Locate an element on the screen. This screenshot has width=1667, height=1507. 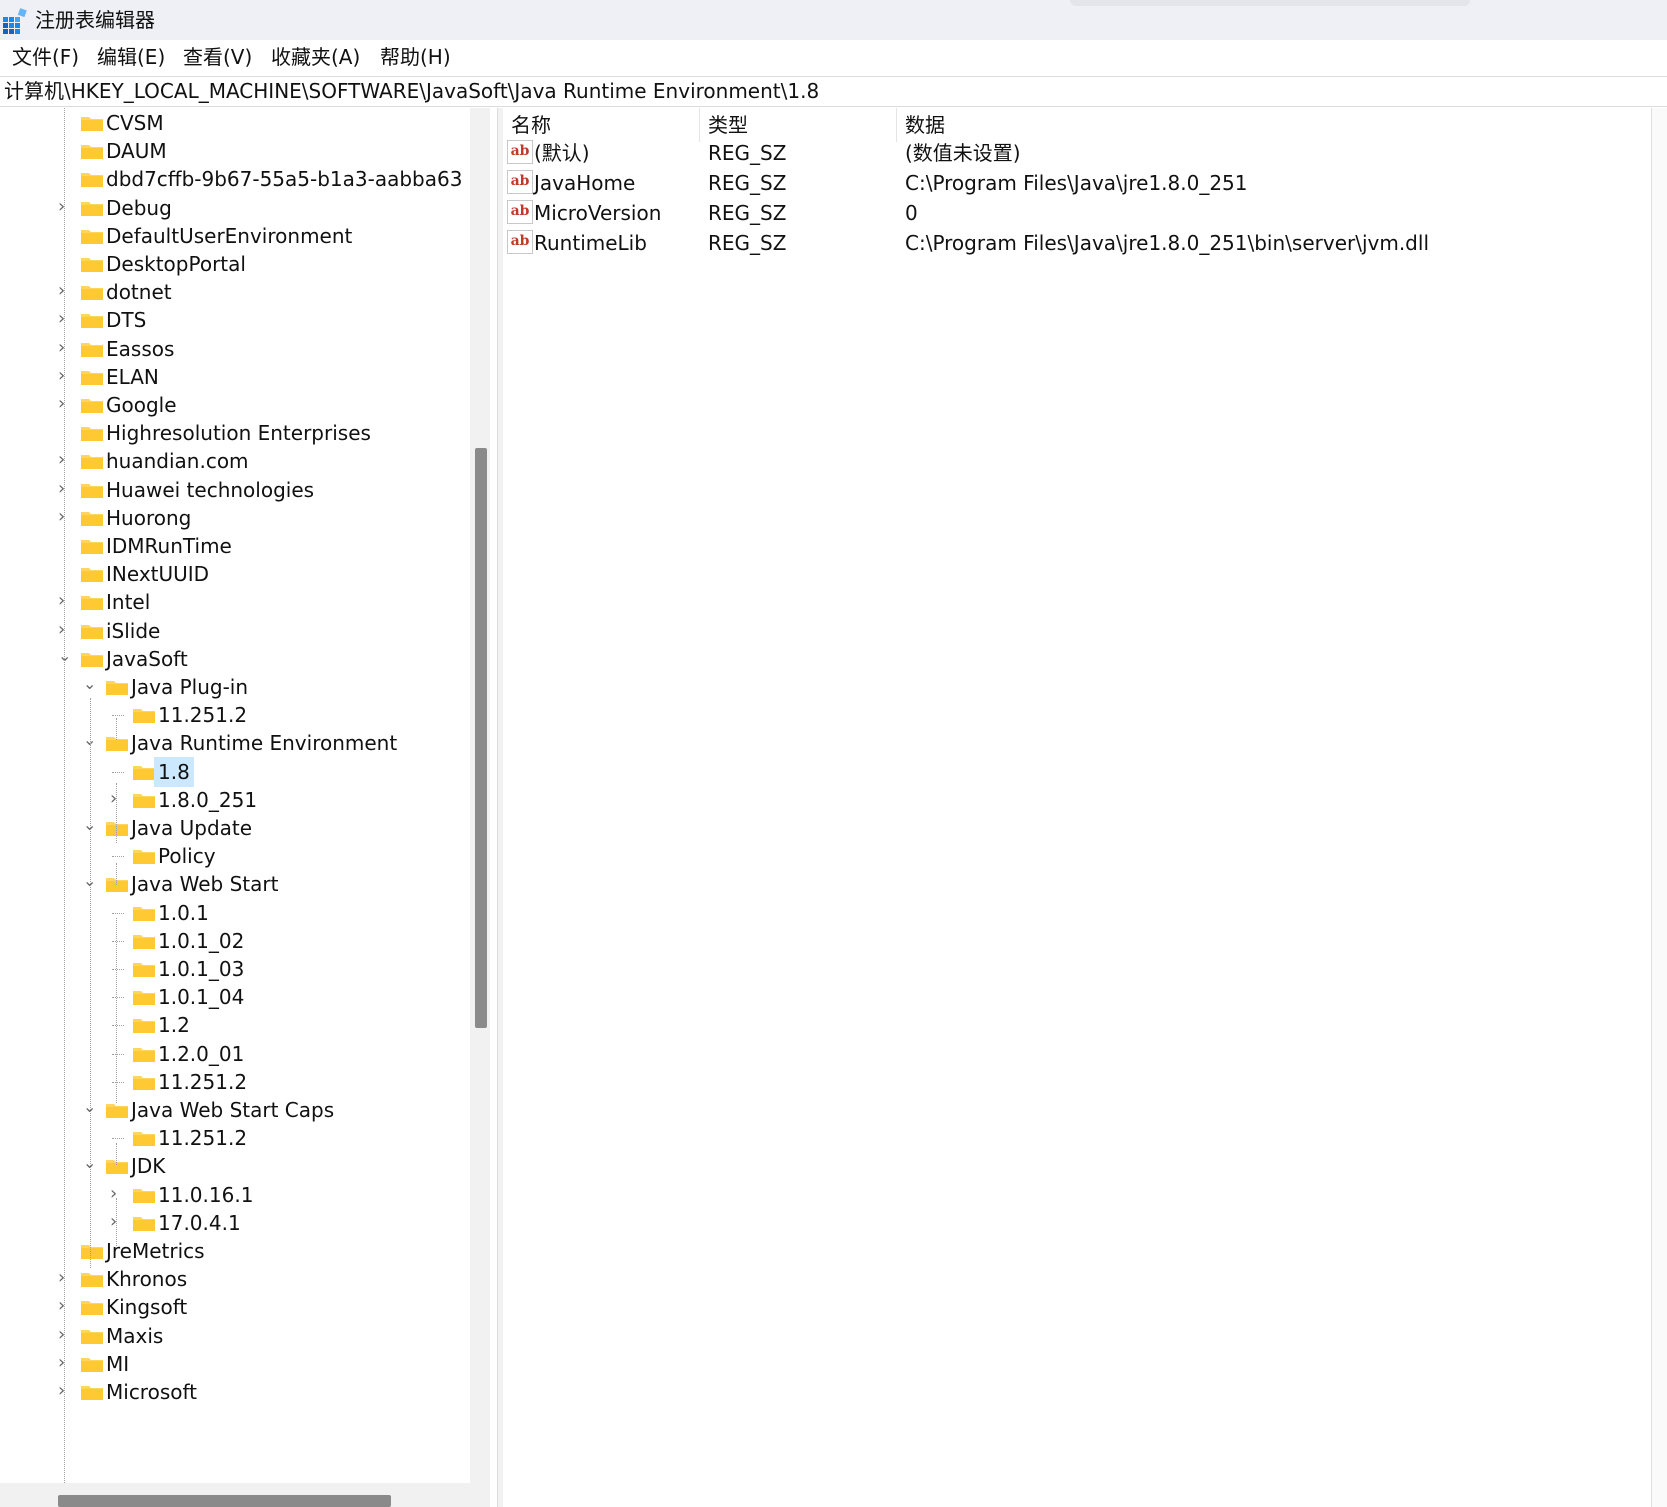
tree-node: 1.8 is located at coordinates (239, 771).